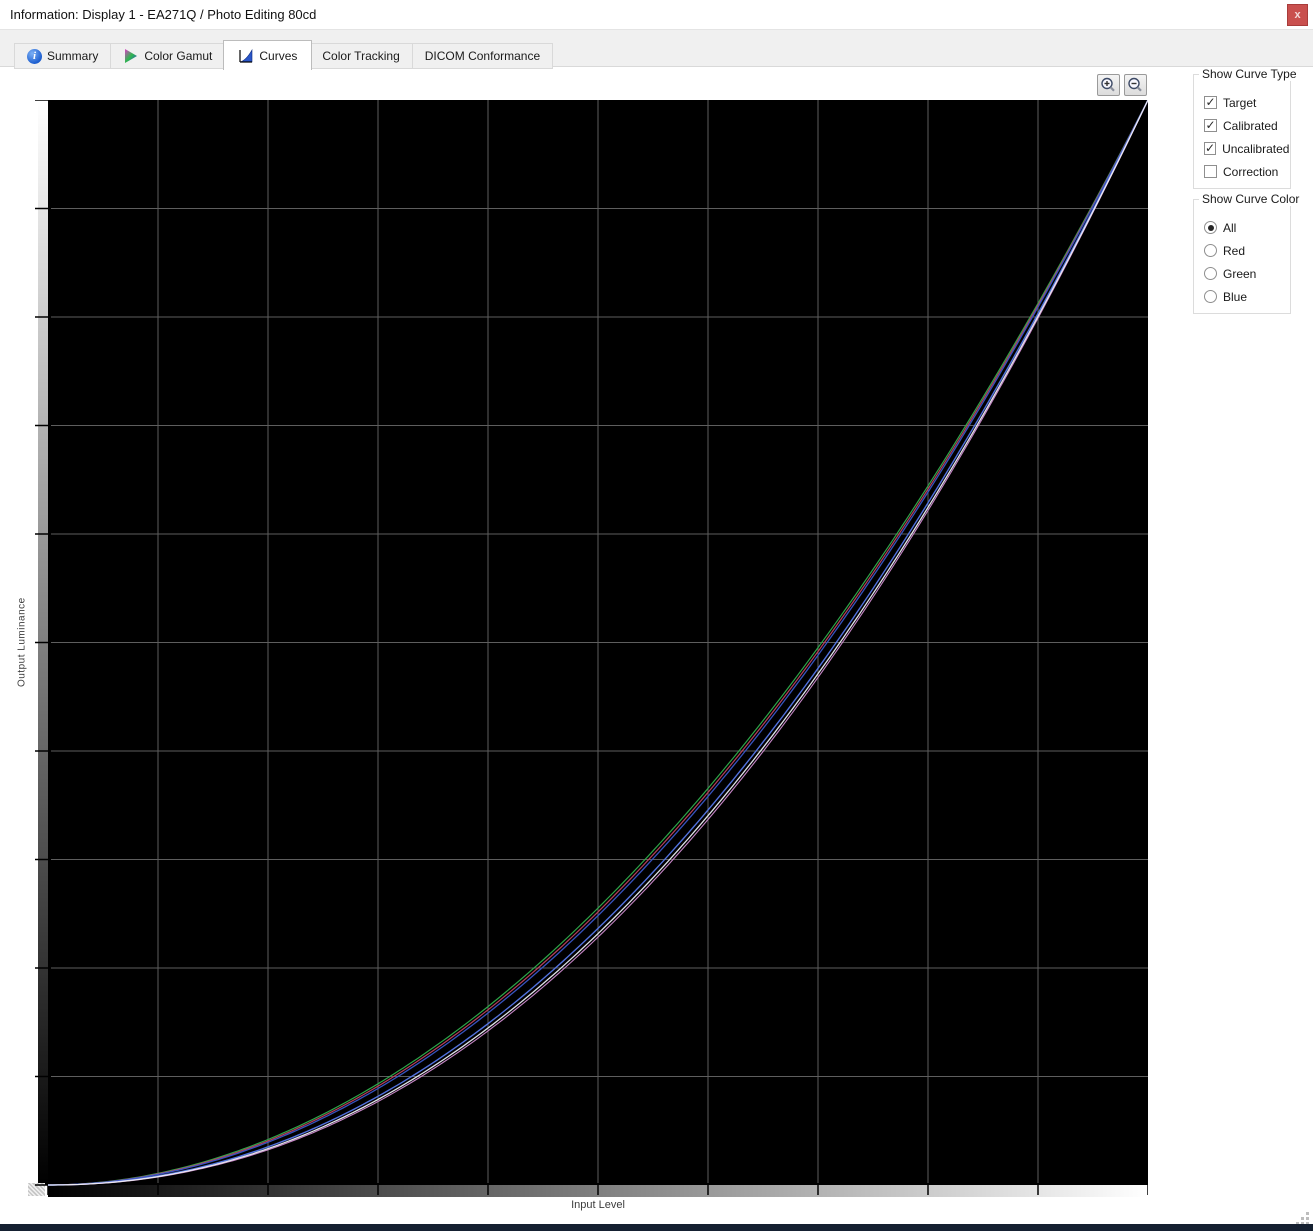 The image size is (1313, 1231). What do you see at coordinates (1210, 273) in the screenshot?
I see `green-radio` at bounding box center [1210, 273].